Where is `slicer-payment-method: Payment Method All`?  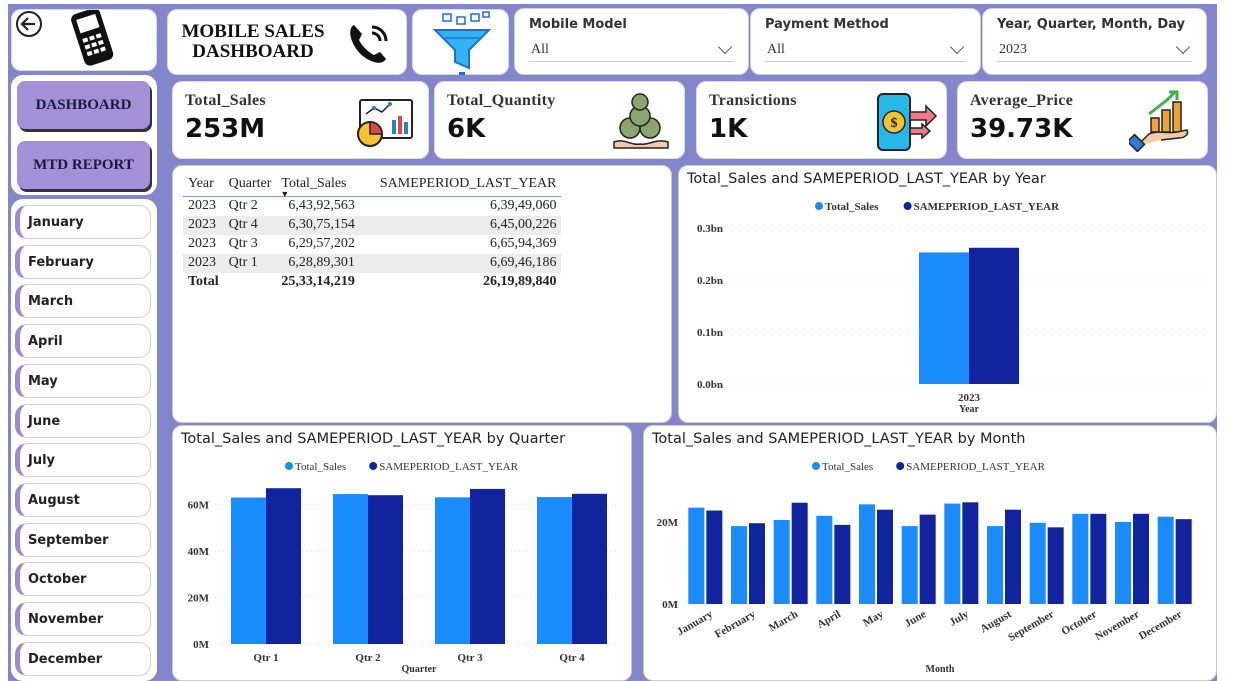
slicer-payment-method: Payment Method All is located at coordinates (865, 41).